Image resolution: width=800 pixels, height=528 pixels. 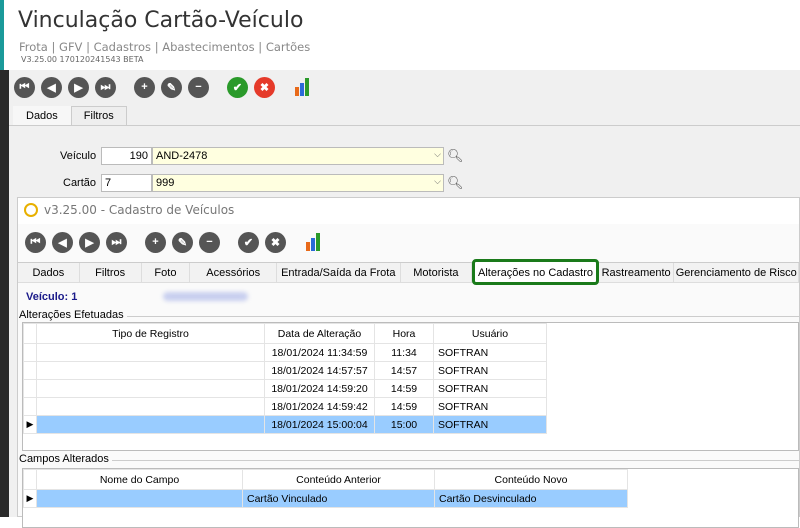 What do you see at coordinates (161, 20) in the screenshot?
I see `page-title: Vinculação Cartão-Veículo` at bounding box center [161, 20].